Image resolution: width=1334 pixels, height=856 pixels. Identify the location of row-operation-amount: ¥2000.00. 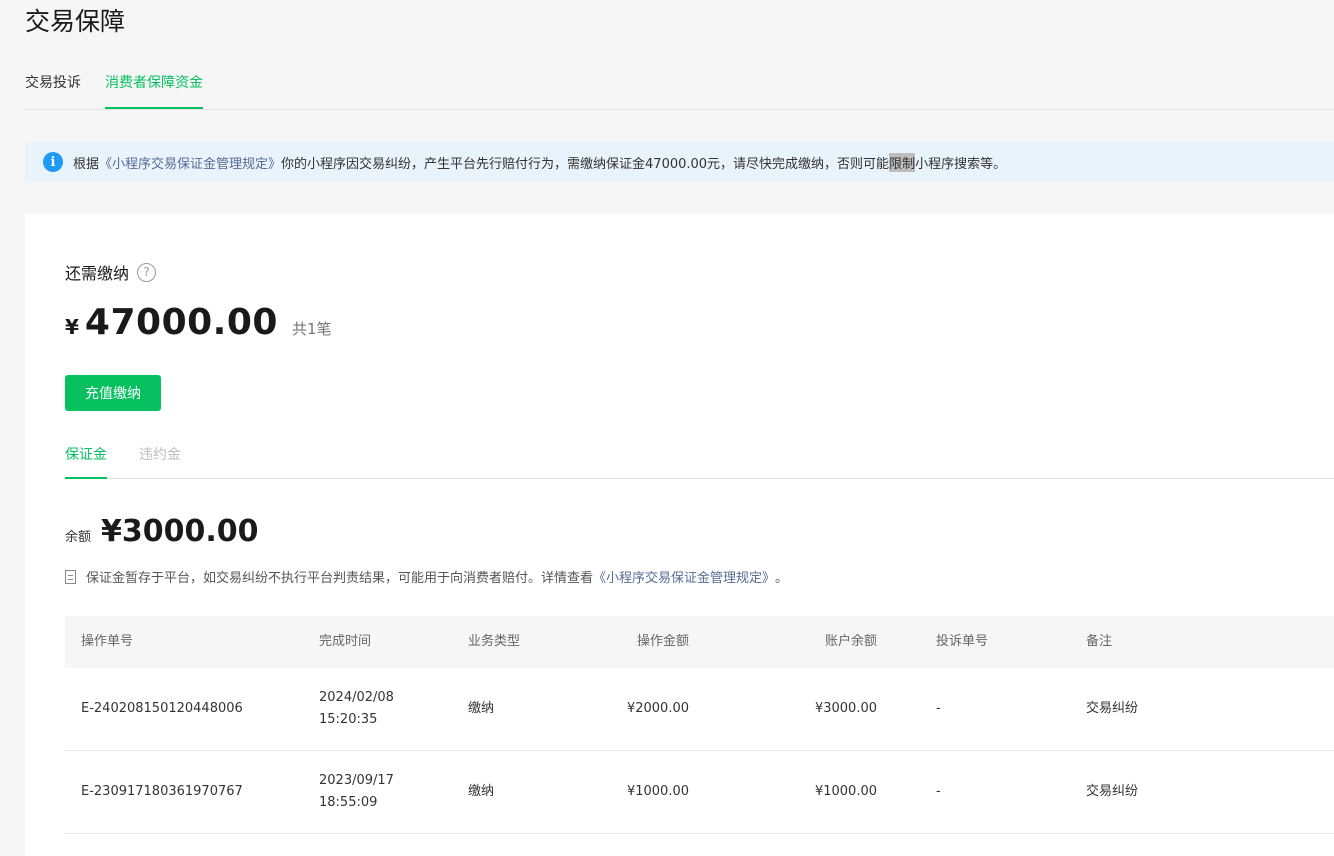
(657, 708).